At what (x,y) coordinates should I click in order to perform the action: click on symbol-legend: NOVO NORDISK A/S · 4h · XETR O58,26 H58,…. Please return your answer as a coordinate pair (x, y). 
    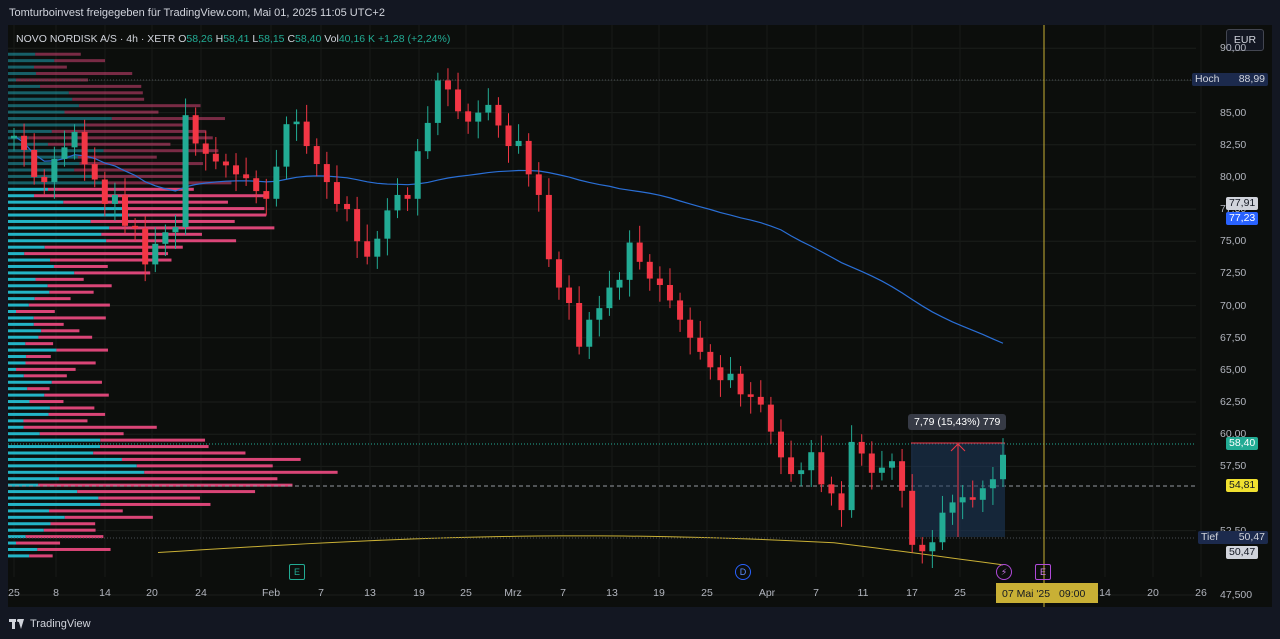
    Looking at the image, I should click on (233, 39).